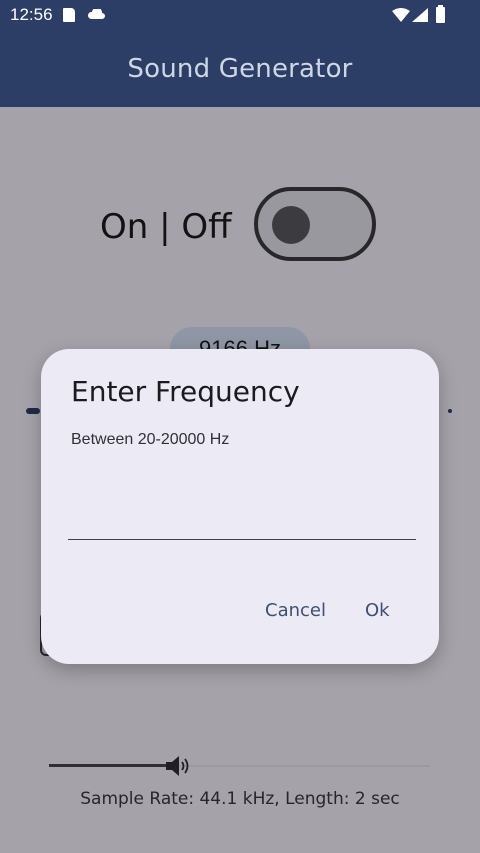  What do you see at coordinates (96, 14) in the screenshot?
I see `cloud-icon` at bounding box center [96, 14].